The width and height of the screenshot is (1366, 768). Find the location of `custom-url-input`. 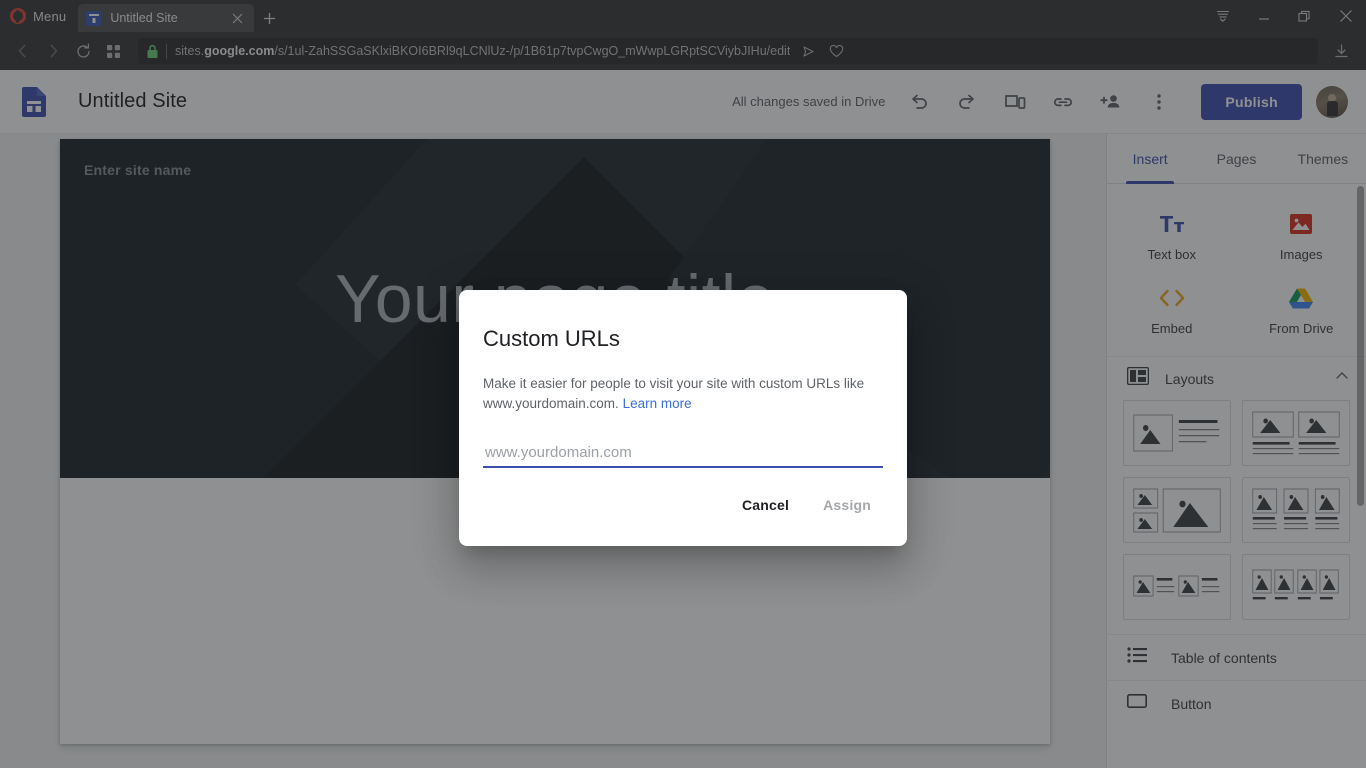

custom-url-input is located at coordinates (683, 453).